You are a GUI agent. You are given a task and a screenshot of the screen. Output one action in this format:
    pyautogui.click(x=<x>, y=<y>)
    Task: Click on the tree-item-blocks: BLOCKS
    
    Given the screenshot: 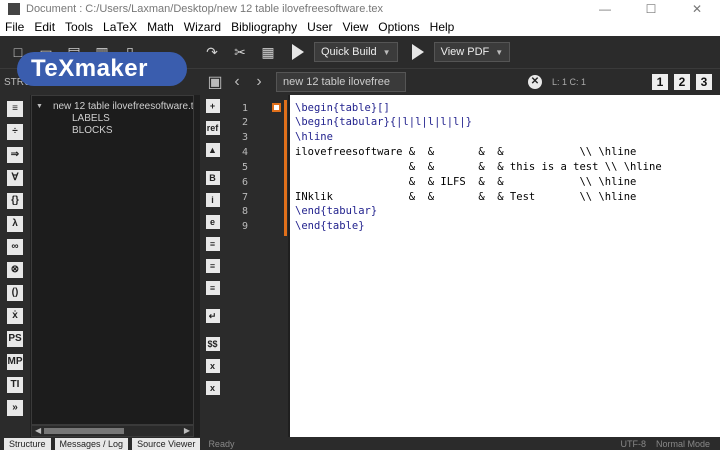 What is the action you would take?
    pyautogui.click(x=112, y=131)
    